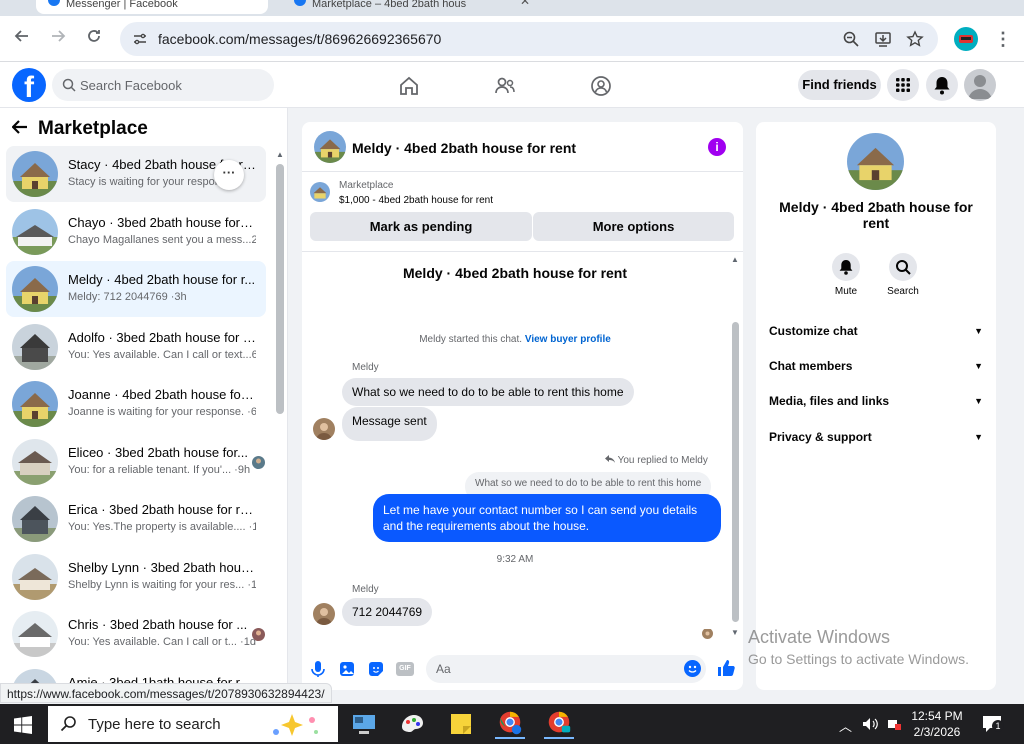 This screenshot has height=744, width=1024. I want to click on read-receipt-avatar, so click(707, 633).